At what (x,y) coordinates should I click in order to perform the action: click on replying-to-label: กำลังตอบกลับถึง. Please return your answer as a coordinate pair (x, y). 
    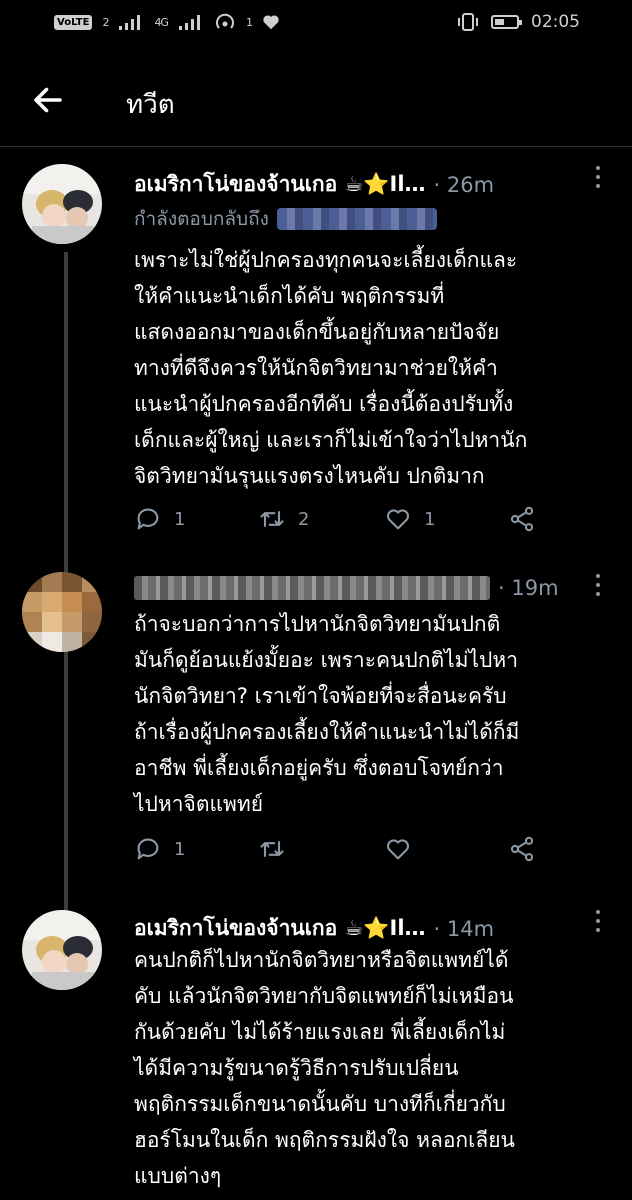
    Looking at the image, I should click on (201, 219).